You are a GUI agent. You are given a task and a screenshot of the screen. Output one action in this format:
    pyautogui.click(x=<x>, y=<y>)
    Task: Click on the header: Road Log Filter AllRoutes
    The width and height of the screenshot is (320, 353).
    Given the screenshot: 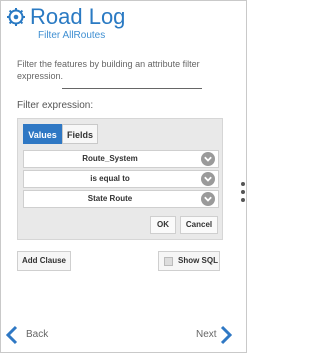 What is the action you would take?
    pyautogui.click(x=106, y=24)
    